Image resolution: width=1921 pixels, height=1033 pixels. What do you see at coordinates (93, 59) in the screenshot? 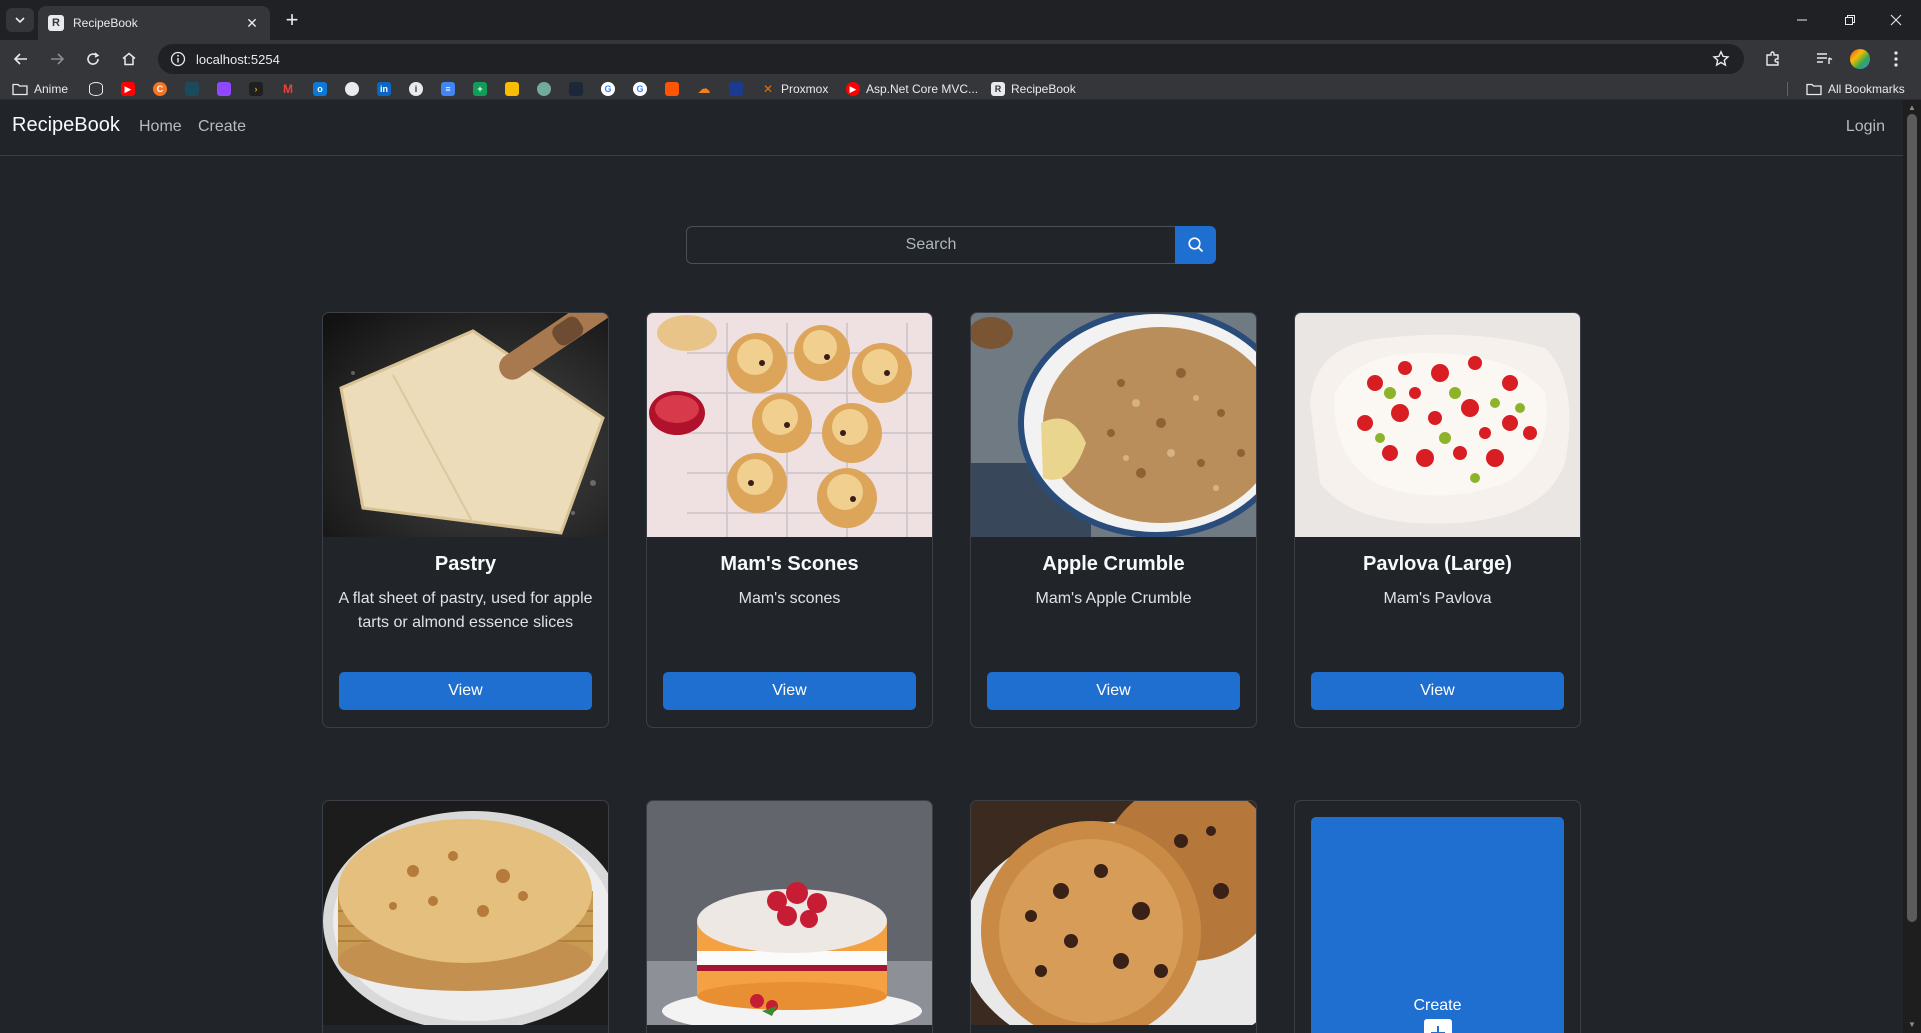
I see `reload-button` at bounding box center [93, 59].